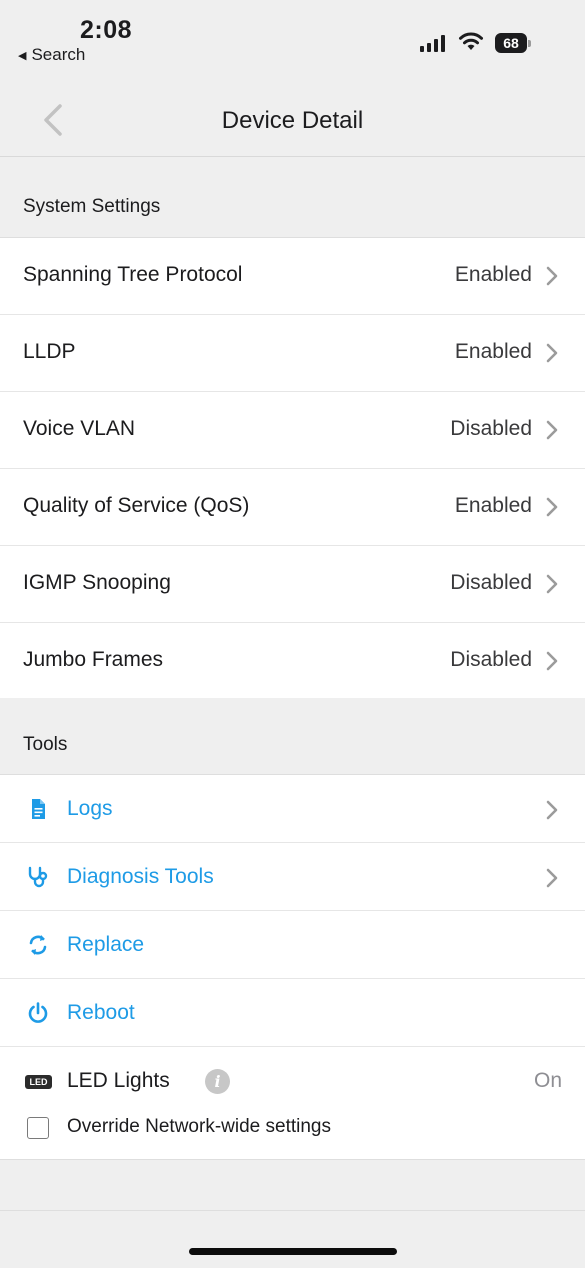  What do you see at coordinates (106, 30) in the screenshot?
I see `status-time: 2:08` at bounding box center [106, 30].